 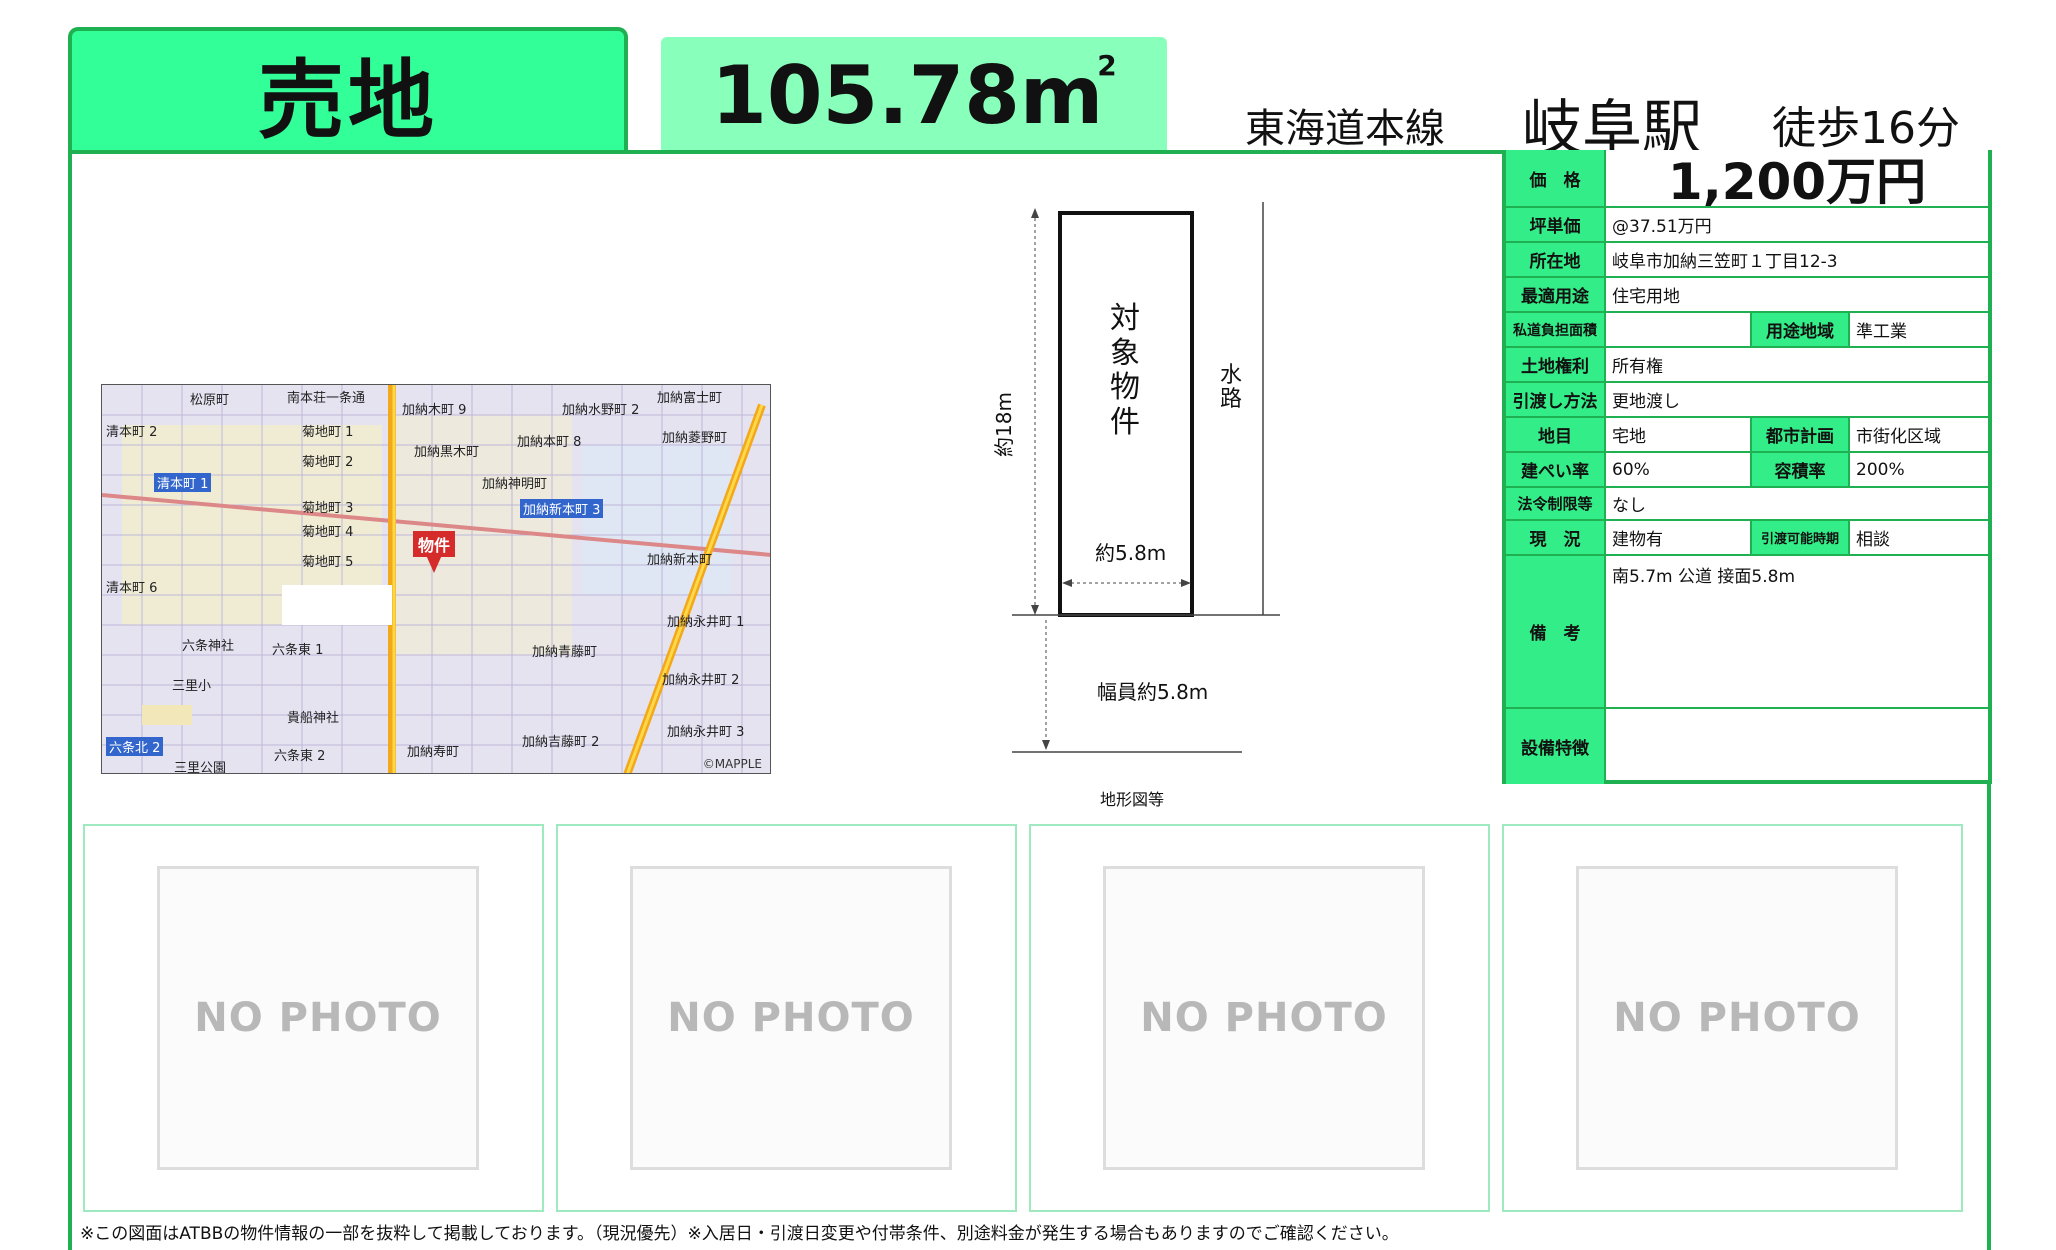 What do you see at coordinates (192, 686) in the screenshot?
I see `map-label: 三里小` at bounding box center [192, 686].